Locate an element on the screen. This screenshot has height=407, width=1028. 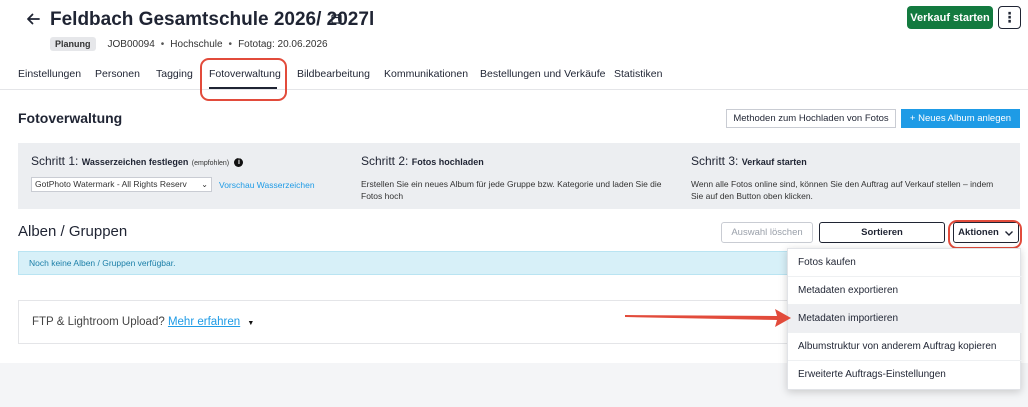
tab-einstellungen: Einstellungen is located at coordinates (49, 74).